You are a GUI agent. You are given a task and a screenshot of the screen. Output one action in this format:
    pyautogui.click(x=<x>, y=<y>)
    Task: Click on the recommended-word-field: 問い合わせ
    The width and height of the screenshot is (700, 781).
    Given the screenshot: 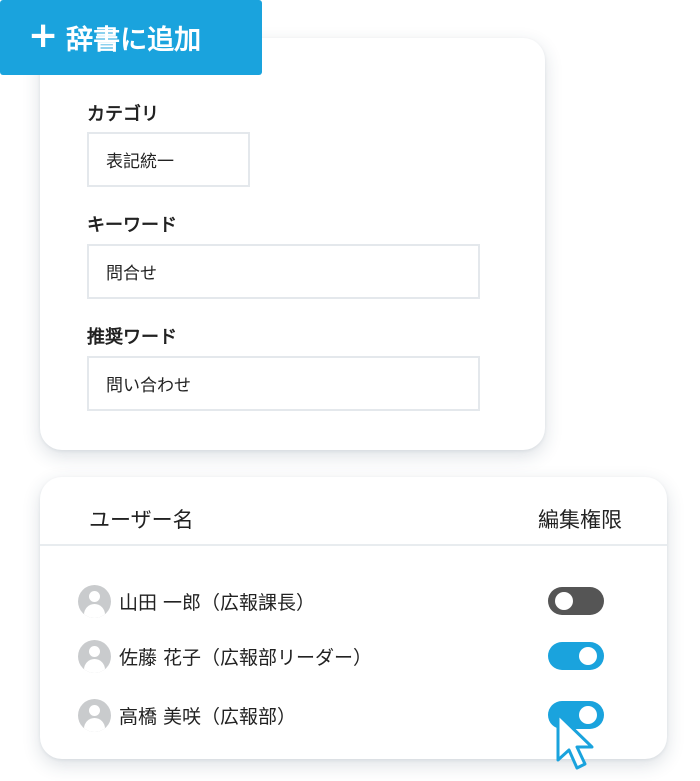 What is the action you would take?
    pyautogui.click(x=283, y=383)
    